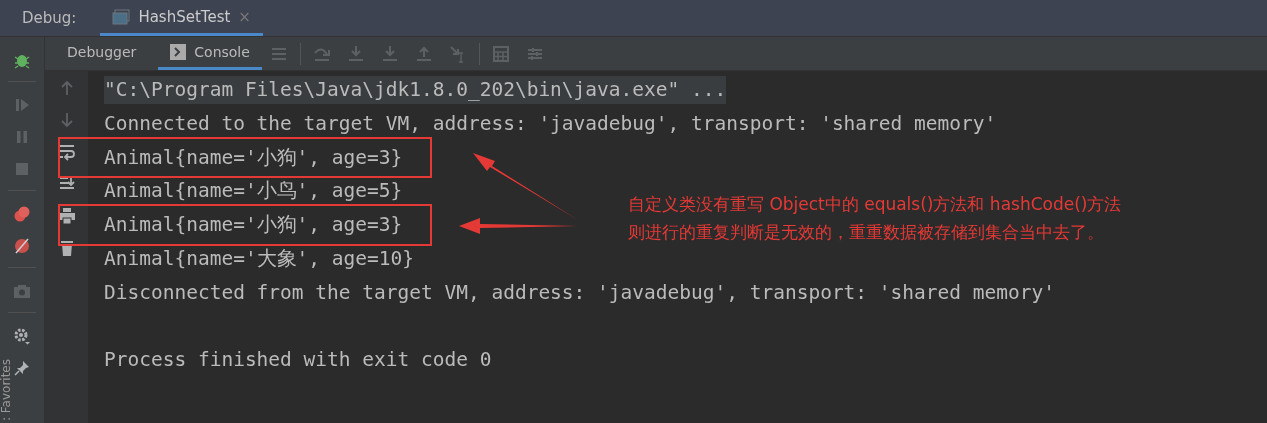 Image resolution: width=1267 pixels, height=423 pixels. I want to click on console-line: Process finished with exit code 0, so click(298, 360).